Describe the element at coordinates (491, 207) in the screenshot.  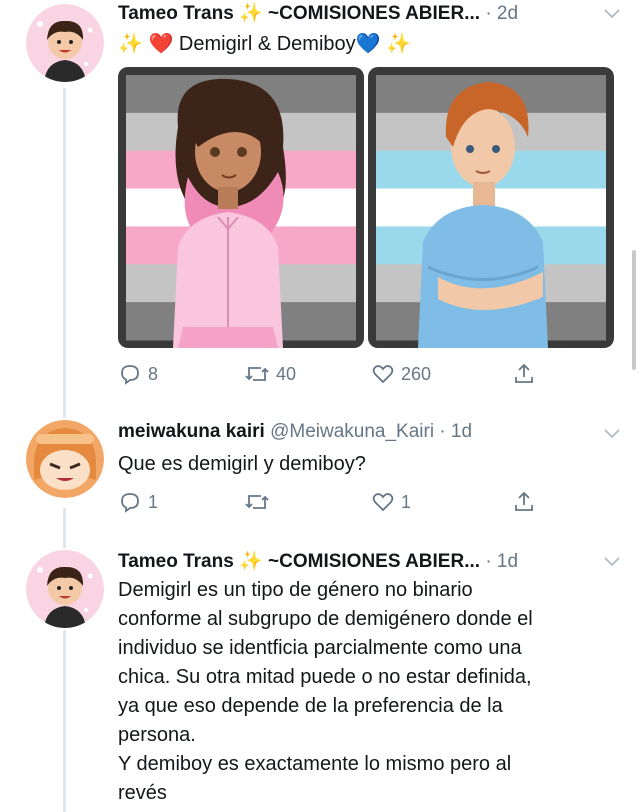
I see `image-demiboy` at that location.